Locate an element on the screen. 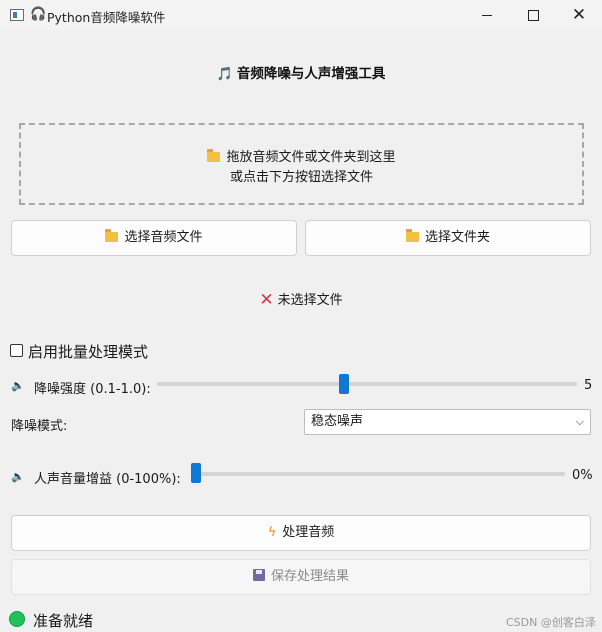  status-text: 准备就绪 is located at coordinates (63, 621).